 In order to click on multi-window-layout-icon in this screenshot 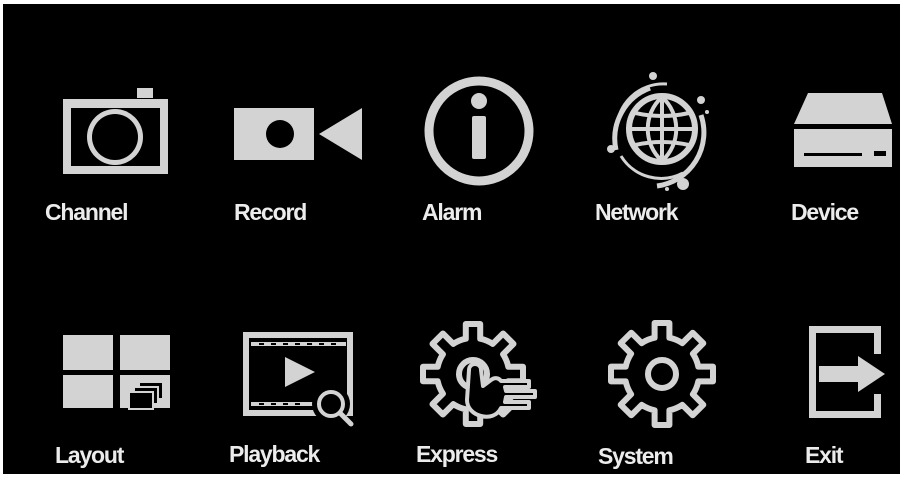, I will do `click(116, 372)`.